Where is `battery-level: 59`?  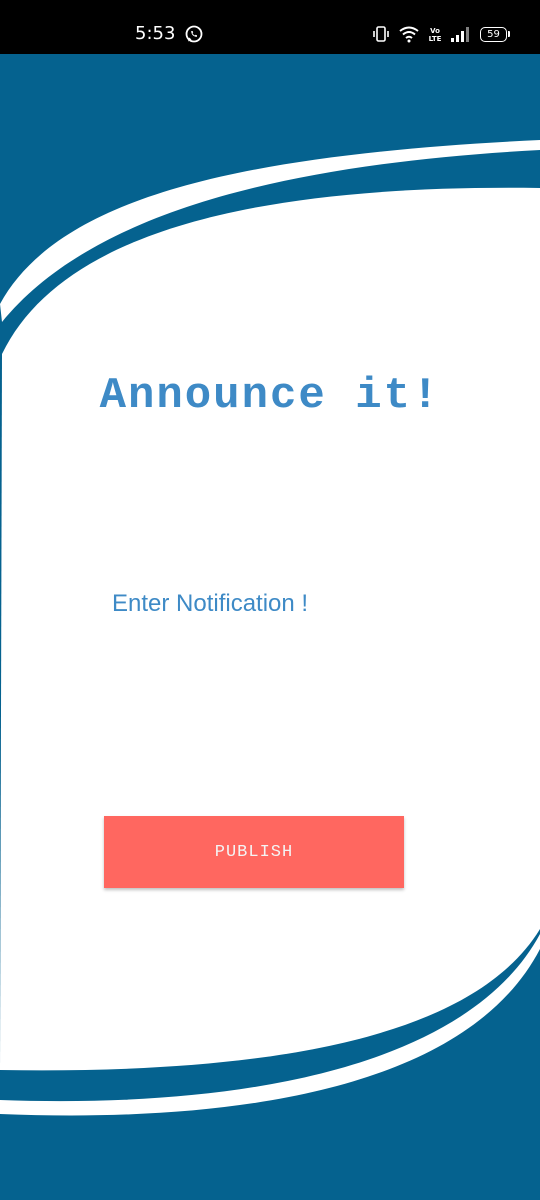
battery-level: 59 is located at coordinates (493, 34).